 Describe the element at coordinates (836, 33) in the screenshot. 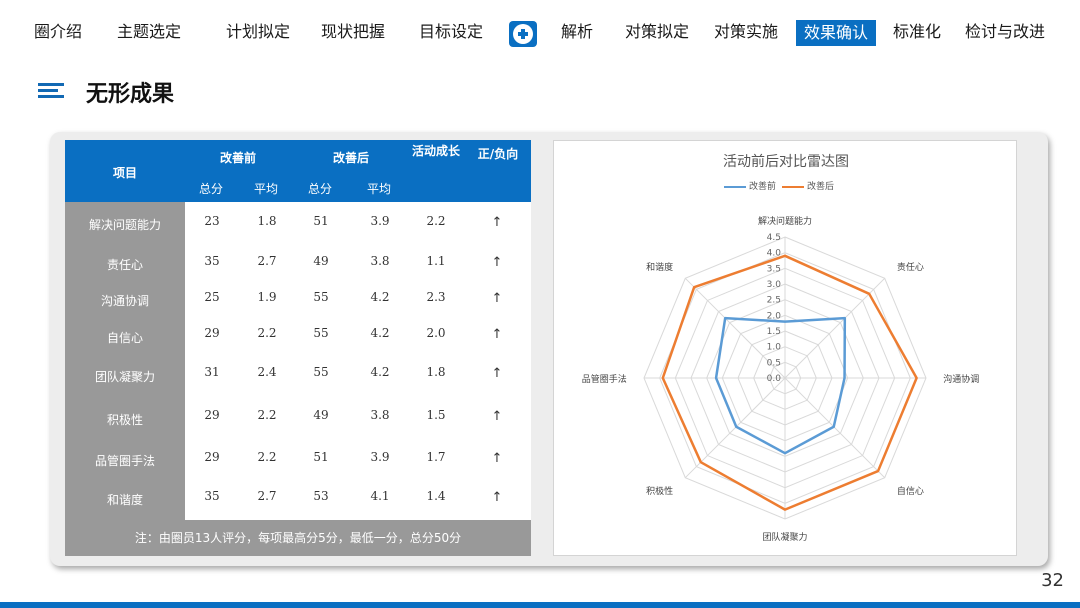

I see `nav-item: 效果确认` at that location.